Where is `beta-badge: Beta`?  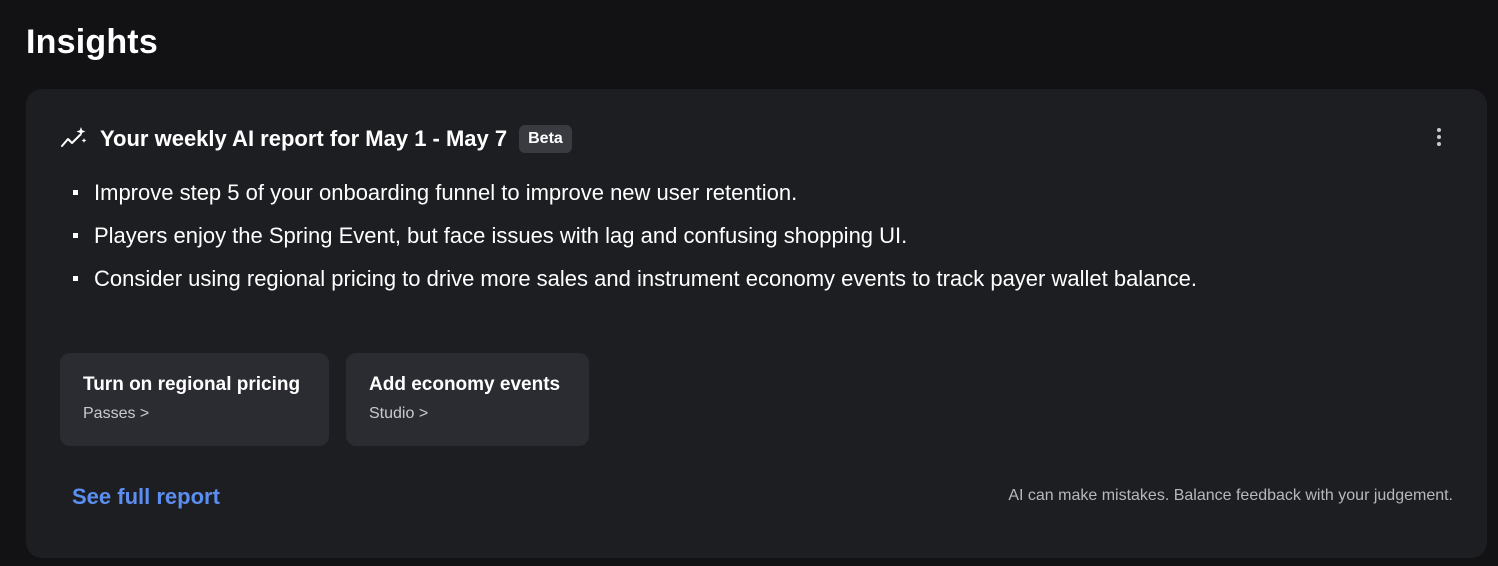 beta-badge: Beta is located at coordinates (545, 139).